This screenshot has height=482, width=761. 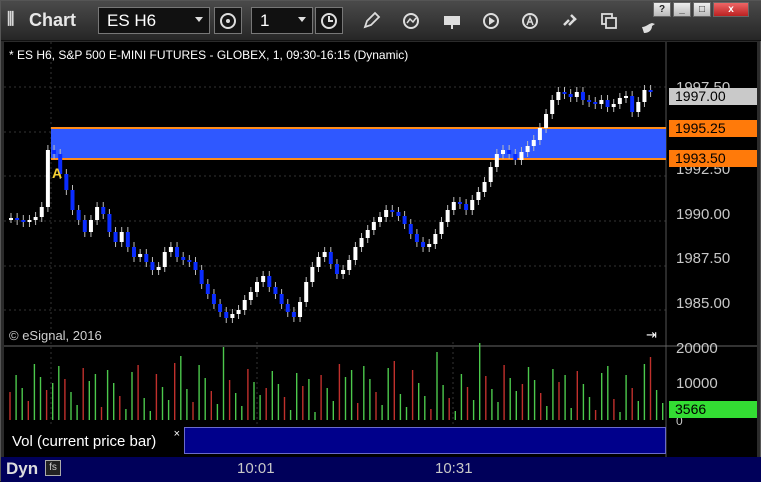 What do you see at coordinates (651, 335) in the screenshot?
I see `scroll-right-icon: ⇥` at bounding box center [651, 335].